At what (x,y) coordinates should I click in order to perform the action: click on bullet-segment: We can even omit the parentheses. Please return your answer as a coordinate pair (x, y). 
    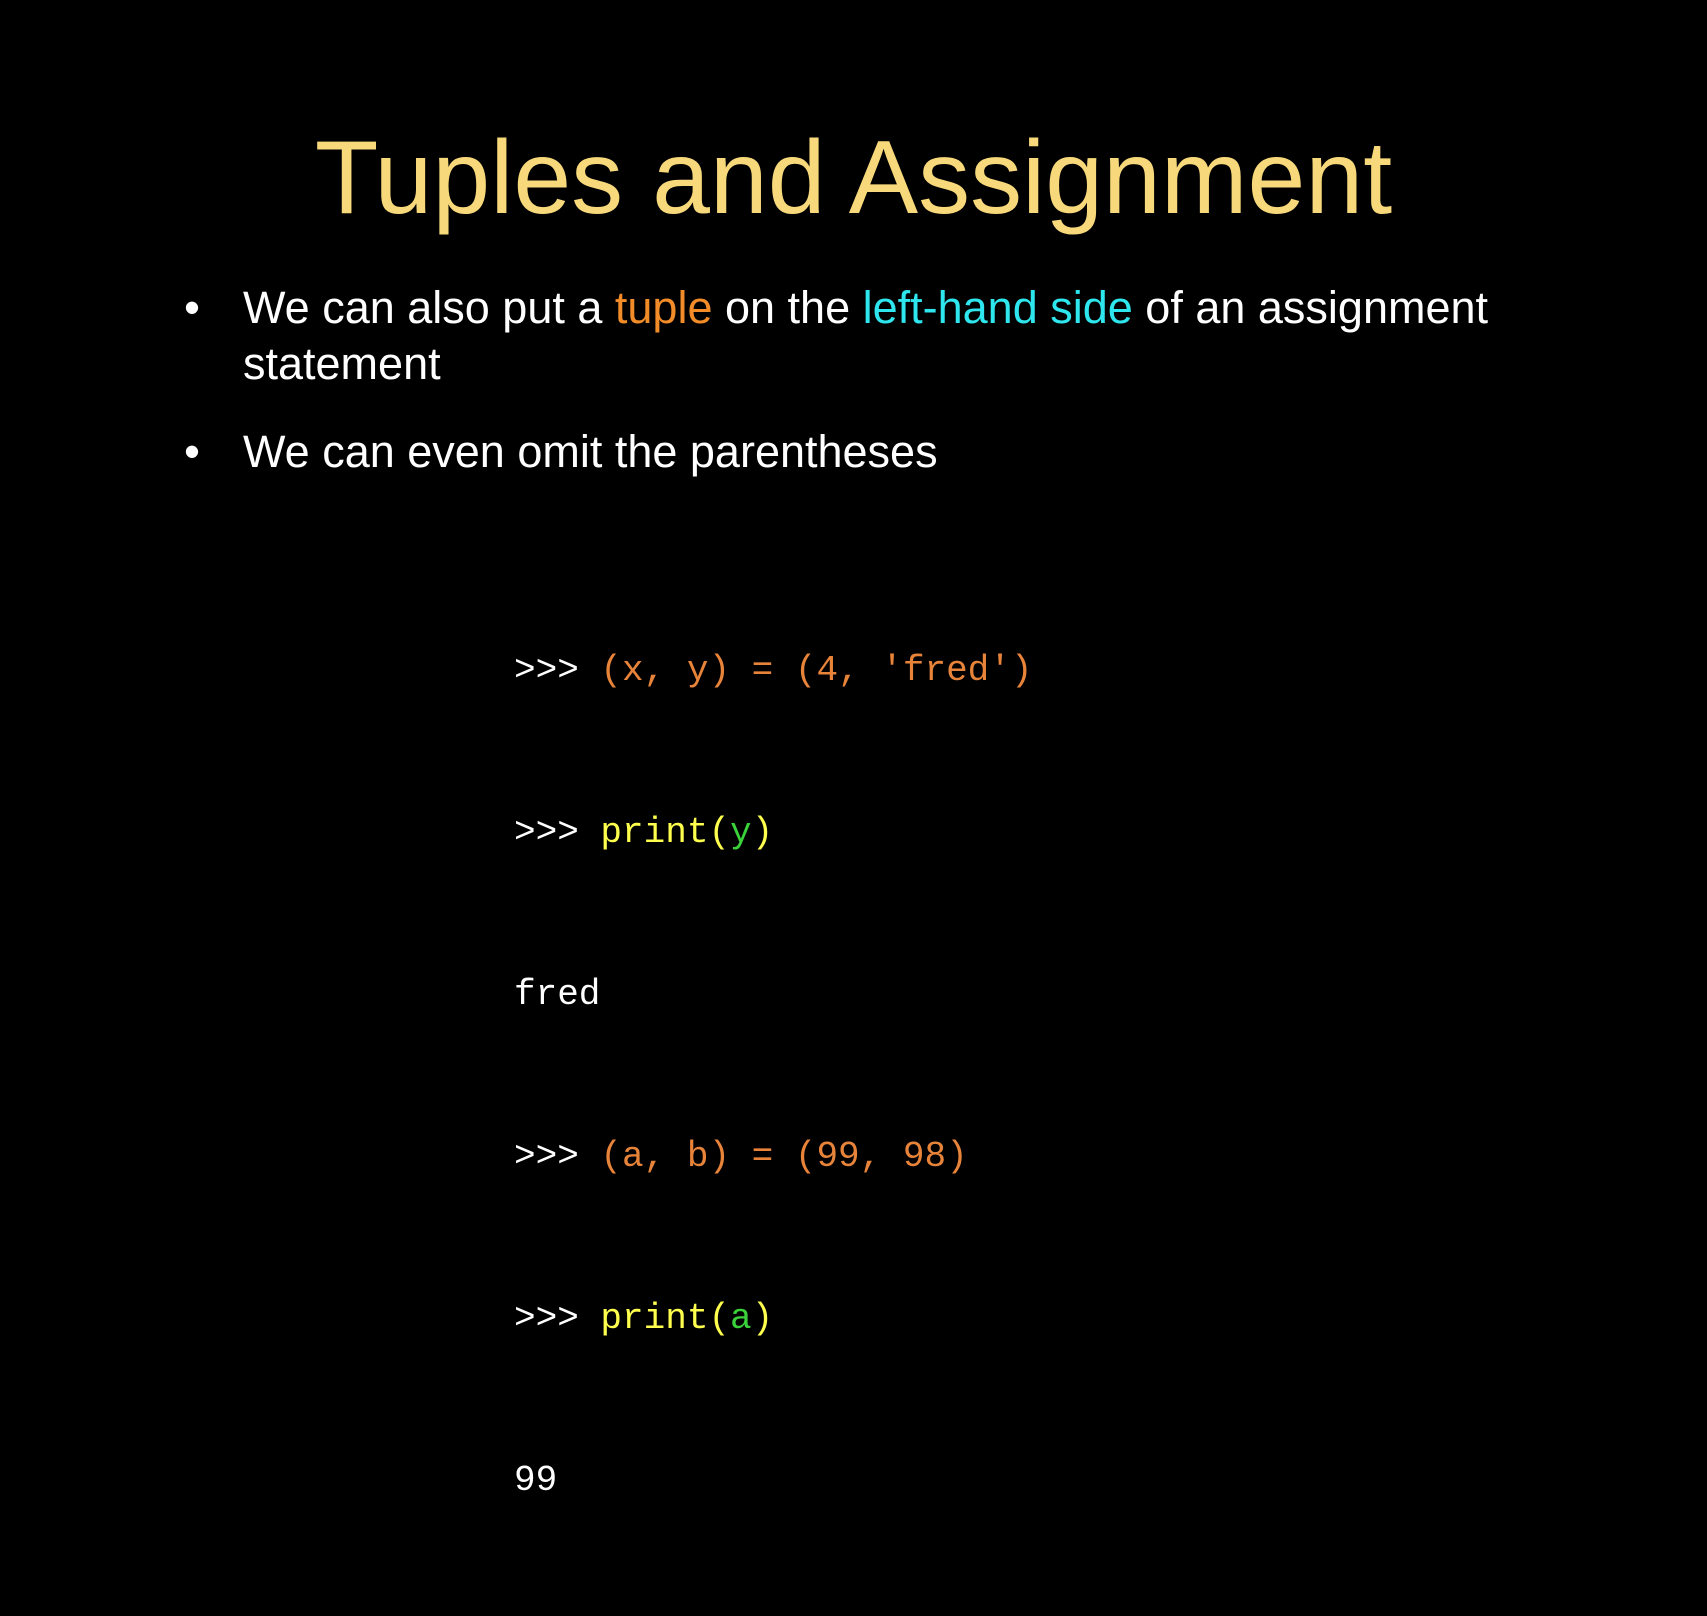
    Looking at the image, I should click on (590, 451).